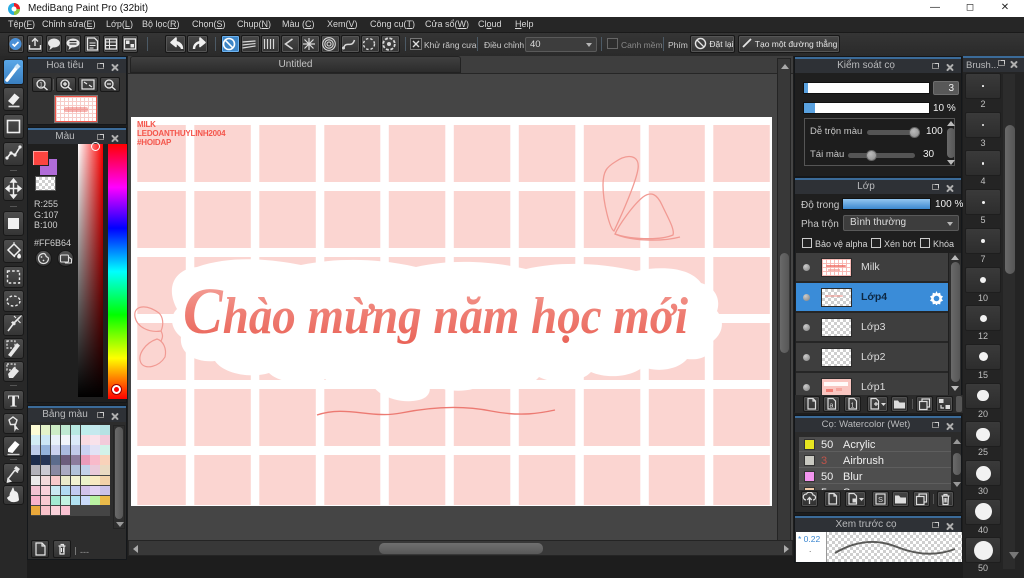  Describe the element at coordinates (832, 406) in the screenshot. I see `svg-text: a` at that location.